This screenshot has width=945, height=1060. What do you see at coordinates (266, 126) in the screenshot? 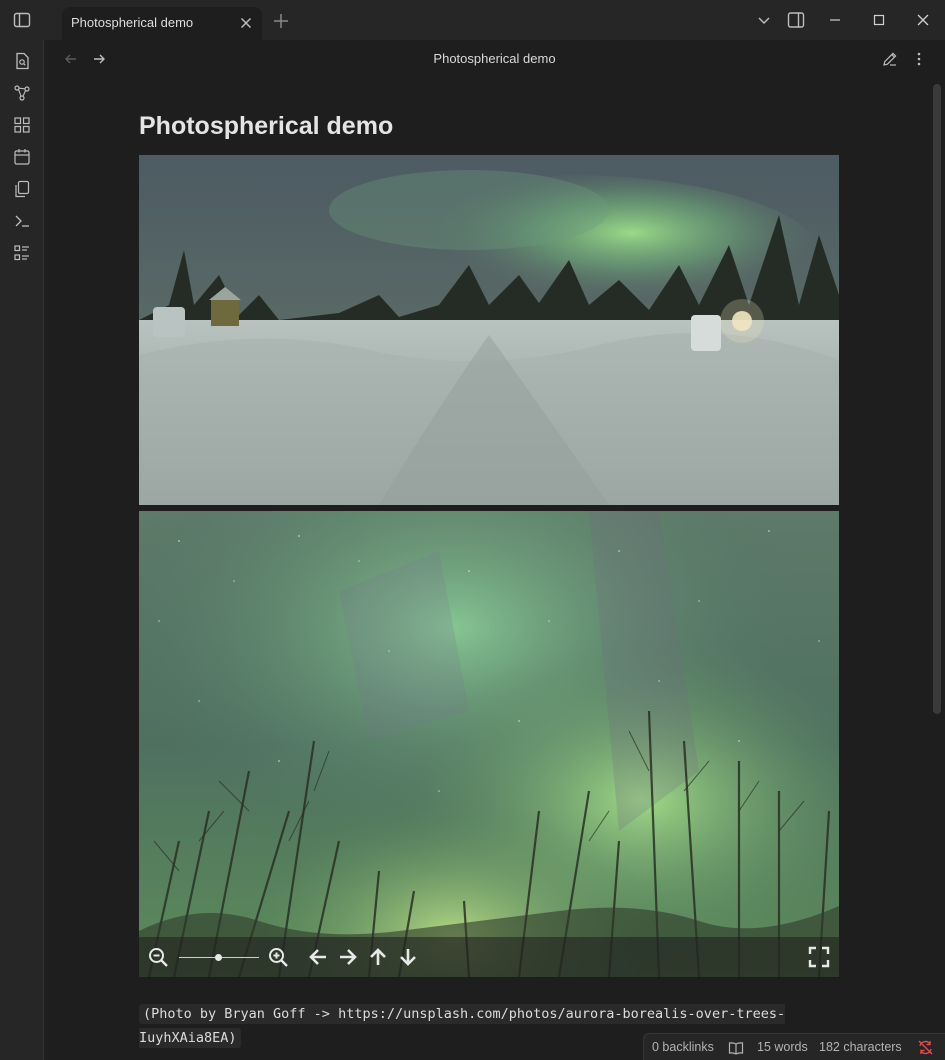
I see `page-title: Photospherical demo` at bounding box center [266, 126].